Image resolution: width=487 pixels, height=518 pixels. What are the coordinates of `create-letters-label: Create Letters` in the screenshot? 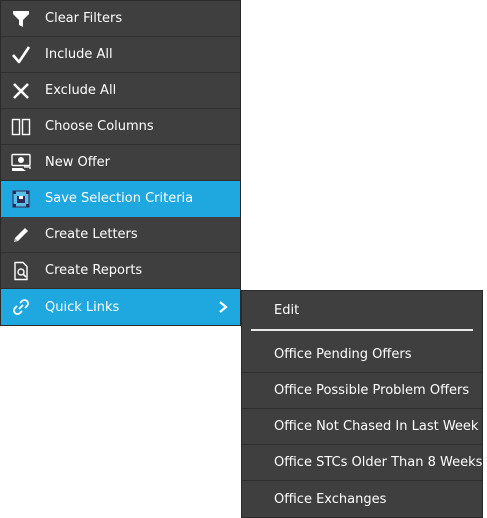 It's located at (91, 234).